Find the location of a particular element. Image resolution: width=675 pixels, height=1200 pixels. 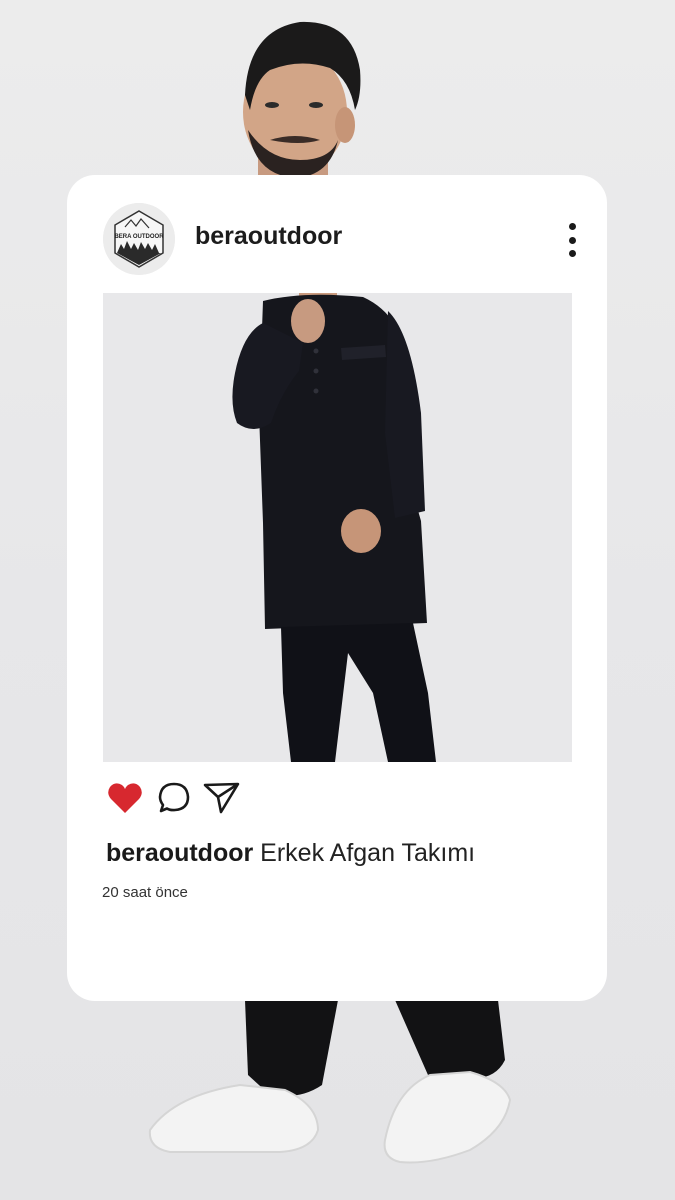

bera-outdoor-logo: BERA OUTDOOR is located at coordinates (139, 239).